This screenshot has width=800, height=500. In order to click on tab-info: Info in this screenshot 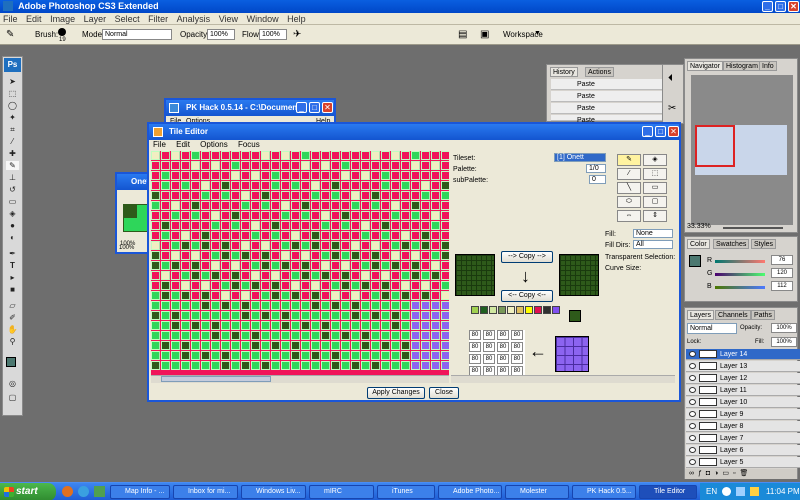, I will do `click(768, 66)`.